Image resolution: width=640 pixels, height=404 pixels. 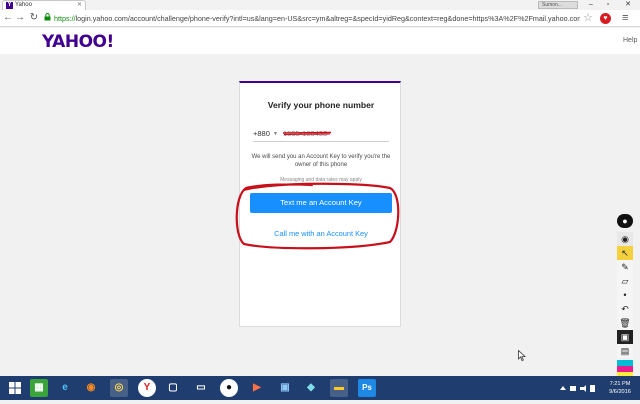 What do you see at coordinates (320, 41) in the screenshot?
I see `page-header: YAHOO! Help` at bounding box center [320, 41].